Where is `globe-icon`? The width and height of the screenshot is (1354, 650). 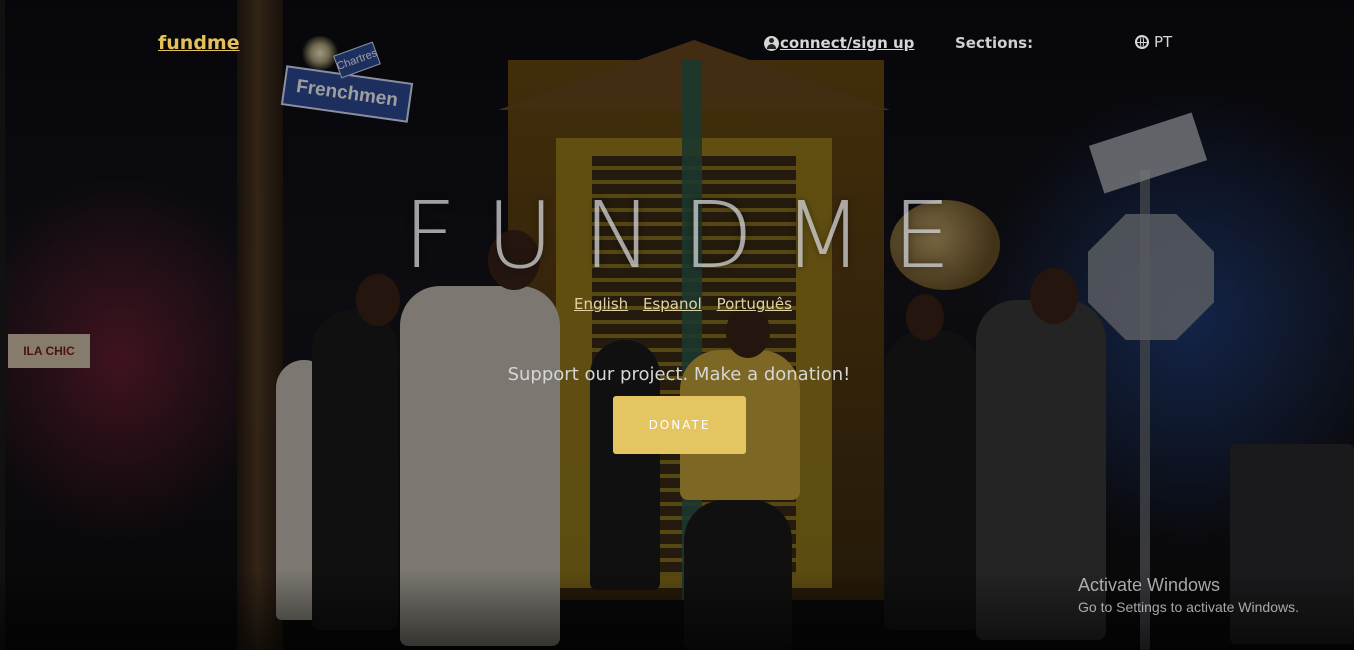
globe-icon is located at coordinates (1142, 42).